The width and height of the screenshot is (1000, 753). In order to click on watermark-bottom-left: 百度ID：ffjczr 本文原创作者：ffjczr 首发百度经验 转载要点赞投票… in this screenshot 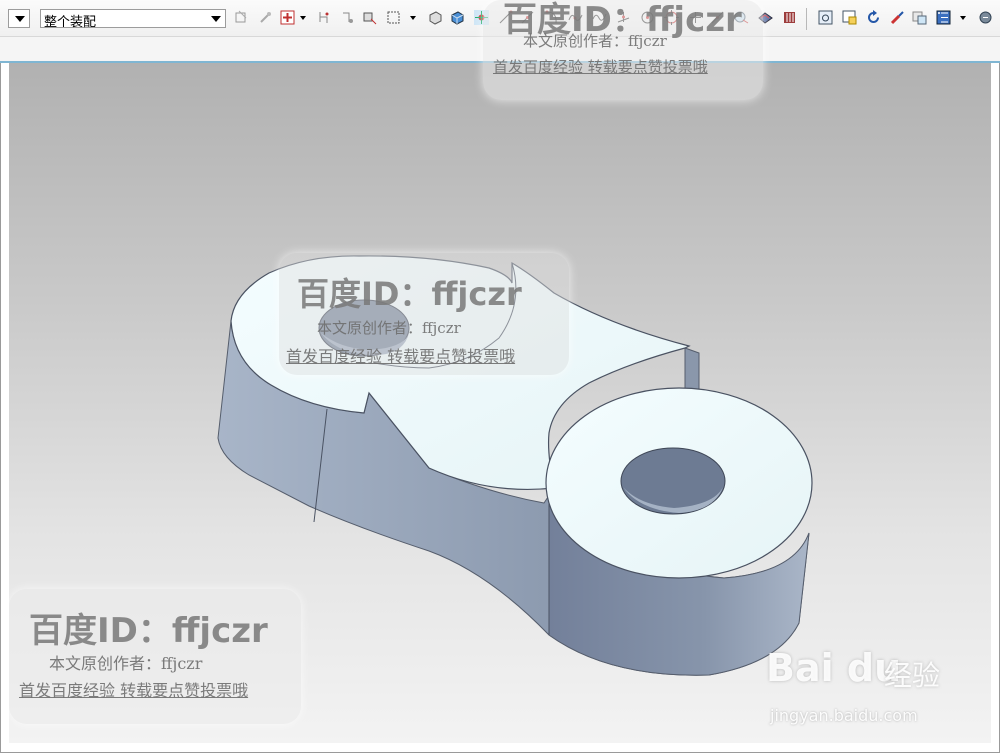, I will do `click(156, 659)`.